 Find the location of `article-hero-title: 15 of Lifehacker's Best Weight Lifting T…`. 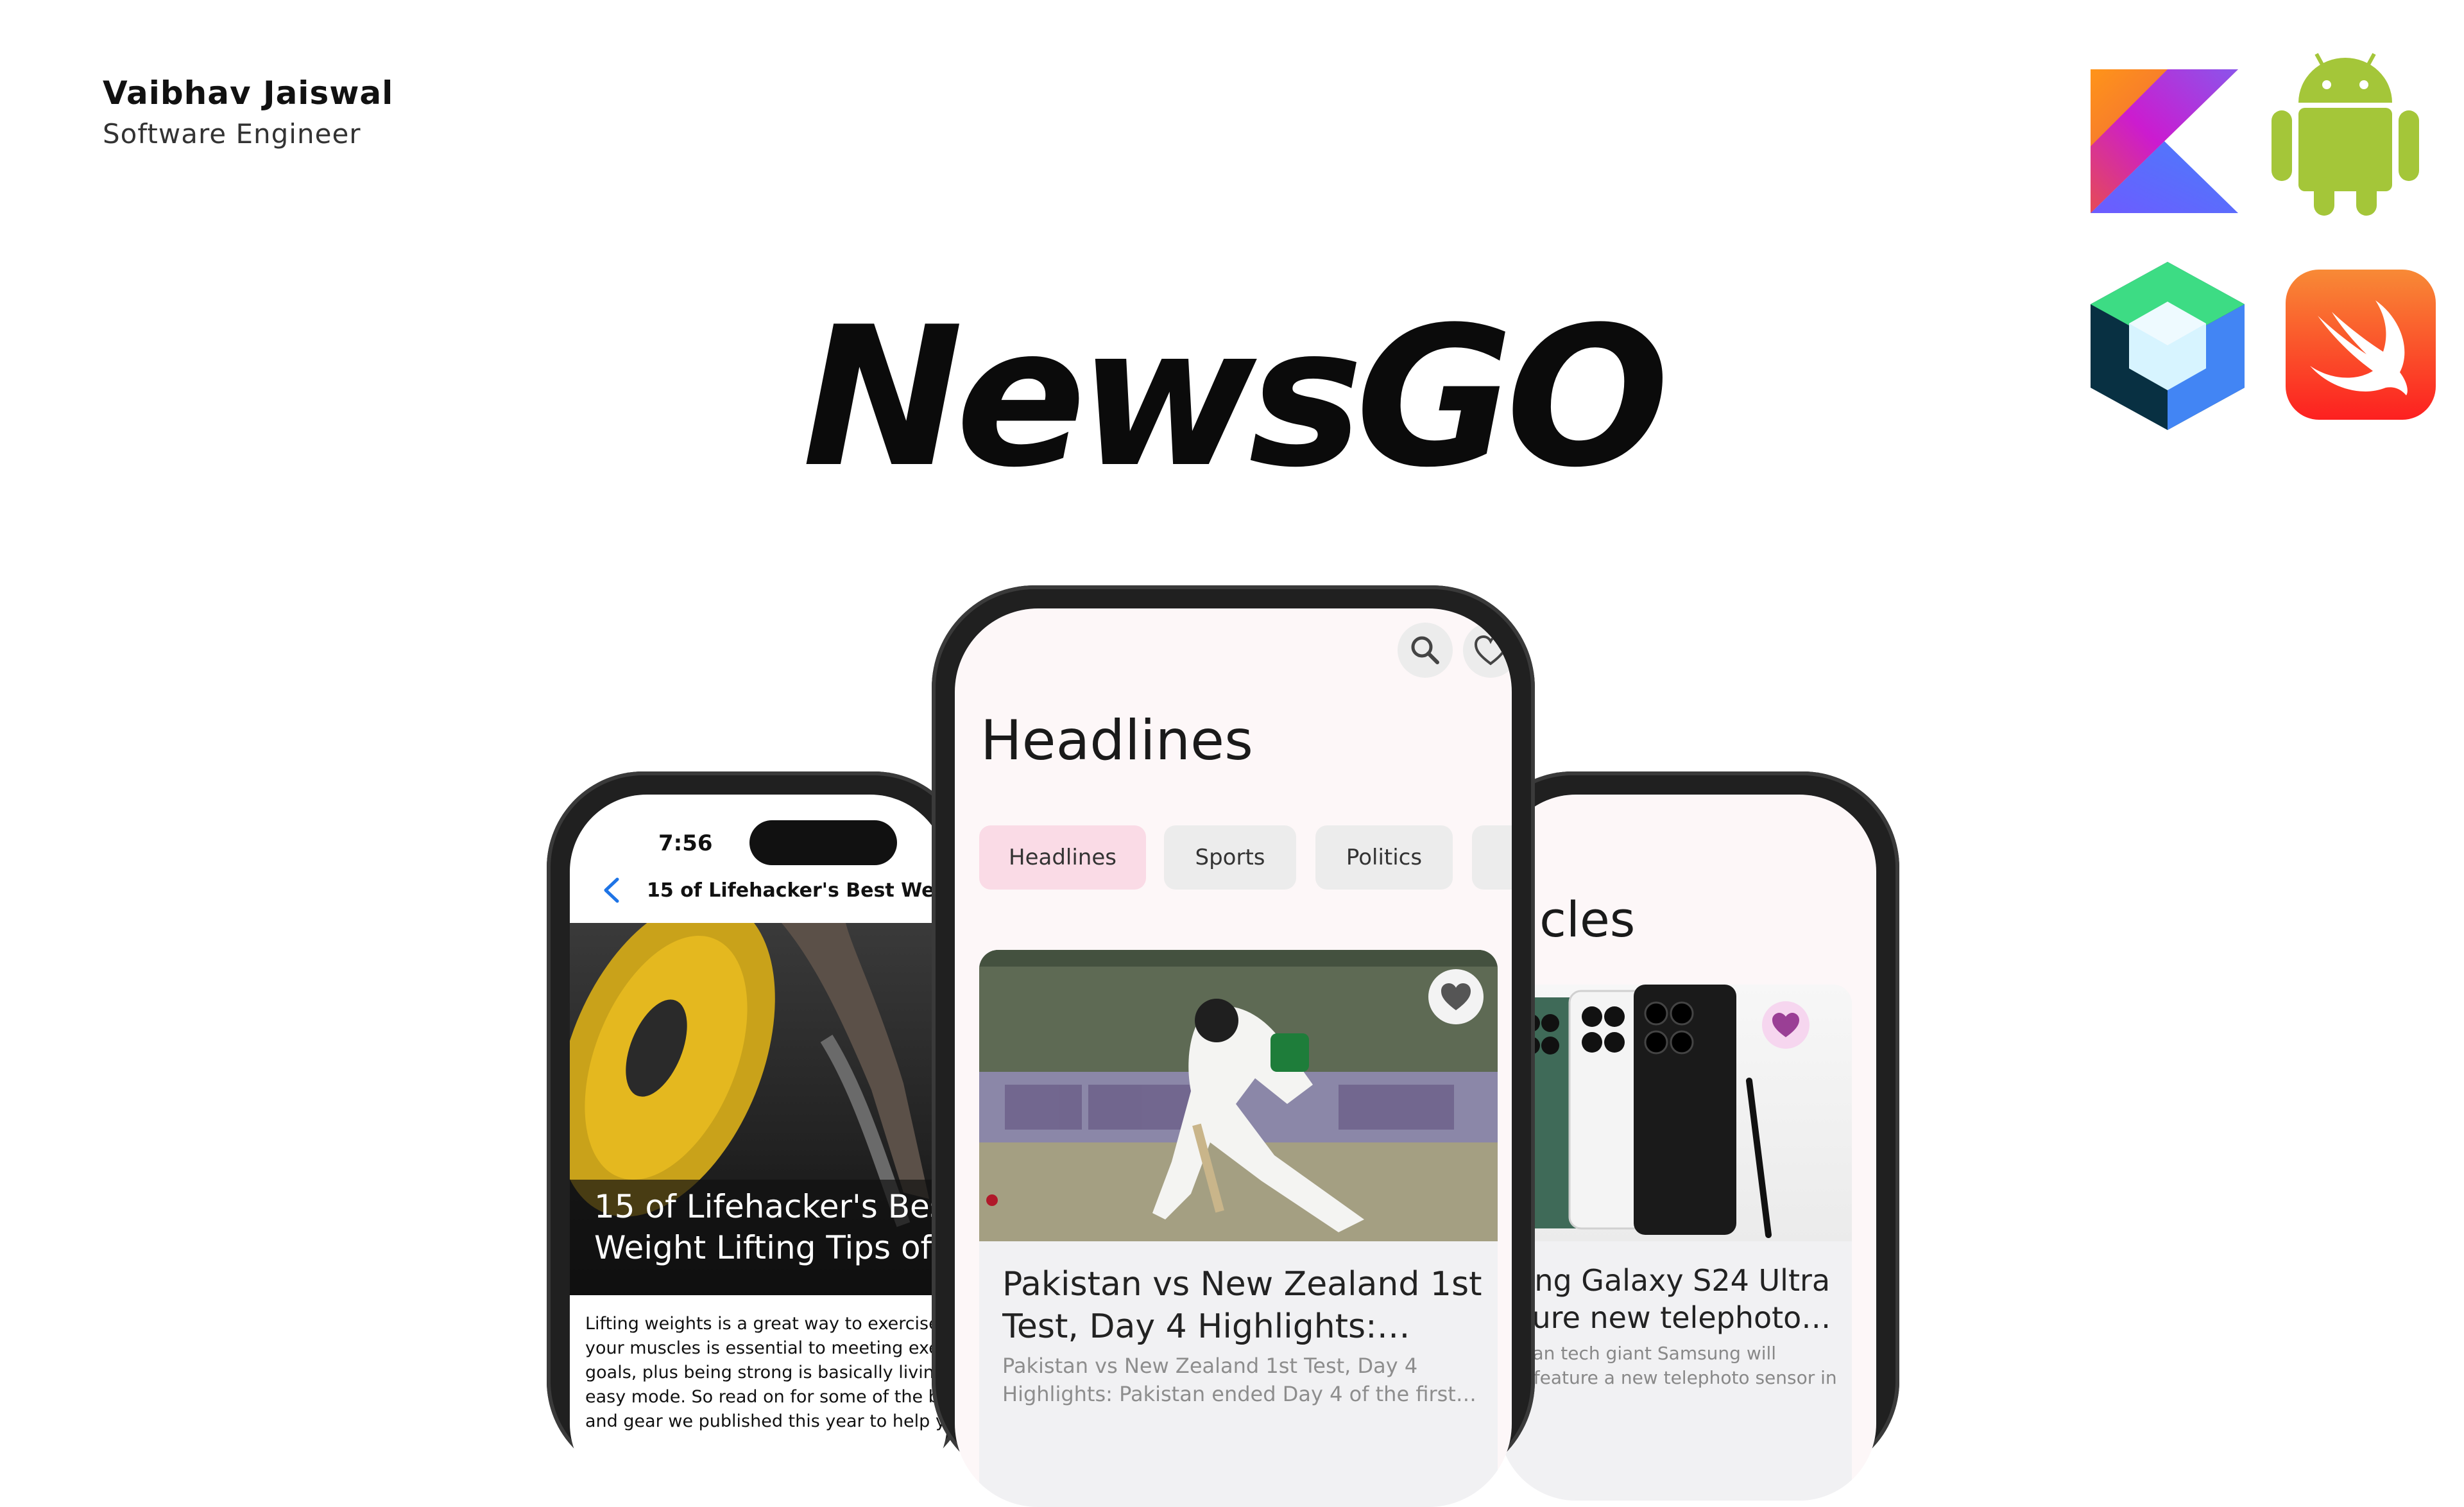

article-hero-title: 15 of Lifehacker's Best Weight Lifting T… is located at coordinates (771, 1227).